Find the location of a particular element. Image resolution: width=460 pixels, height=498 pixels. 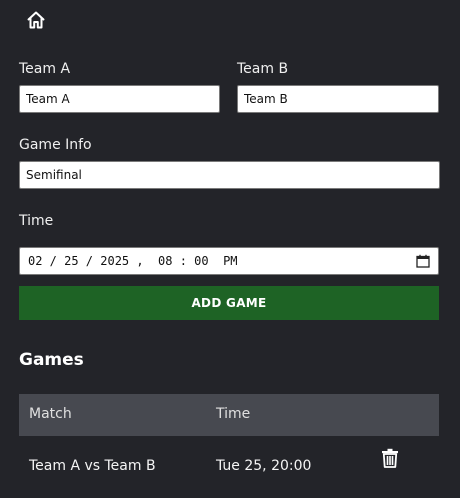

team-b-label: Team B is located at coordinates (263, 69).